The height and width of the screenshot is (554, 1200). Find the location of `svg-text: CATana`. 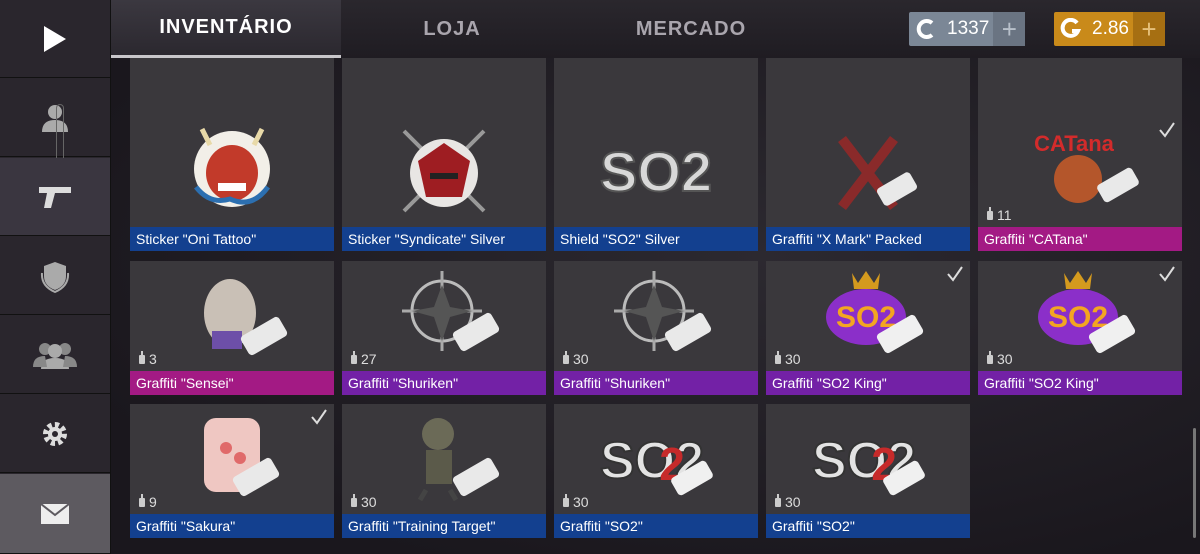

svg-text: CATana is located at coordinates (1074, 143).